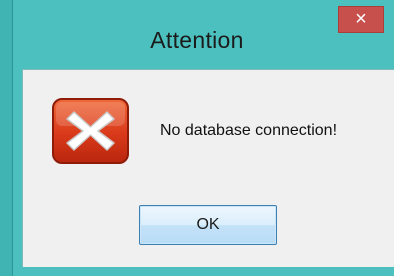 This screenshot has height=276, width=394. What do you see at coordinates (197, 40) in the screenshot?
I see `dialog-title: Attention` at bounding box center [197, 40].